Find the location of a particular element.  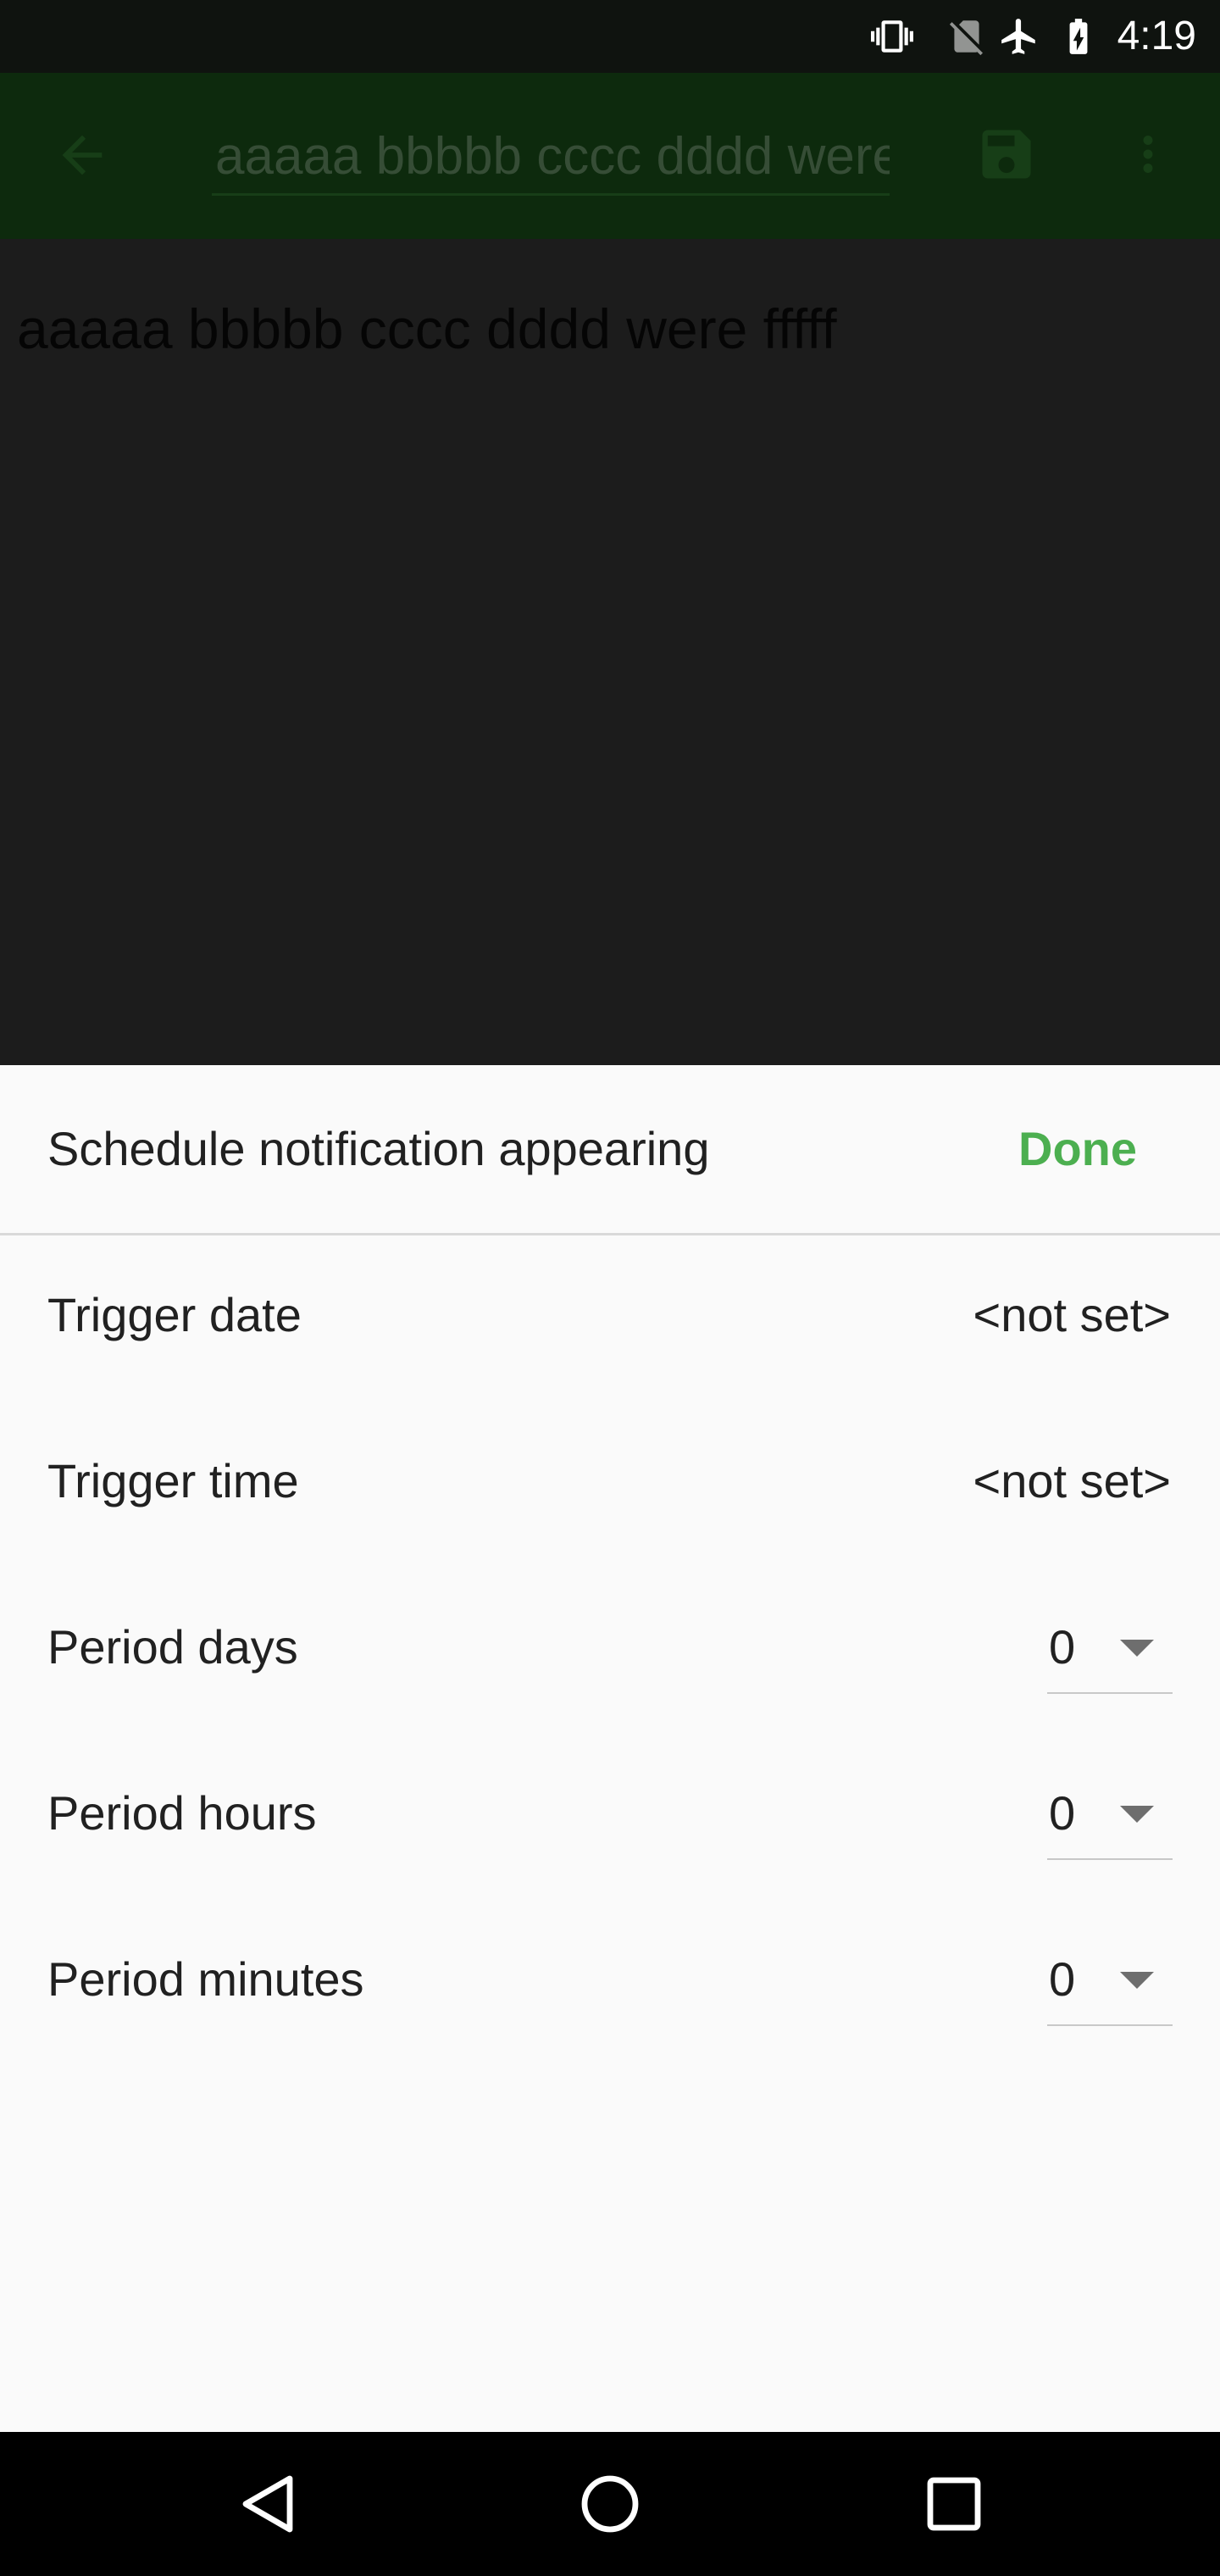

period-days-label: Period days is located at coordinates (172, 1647).